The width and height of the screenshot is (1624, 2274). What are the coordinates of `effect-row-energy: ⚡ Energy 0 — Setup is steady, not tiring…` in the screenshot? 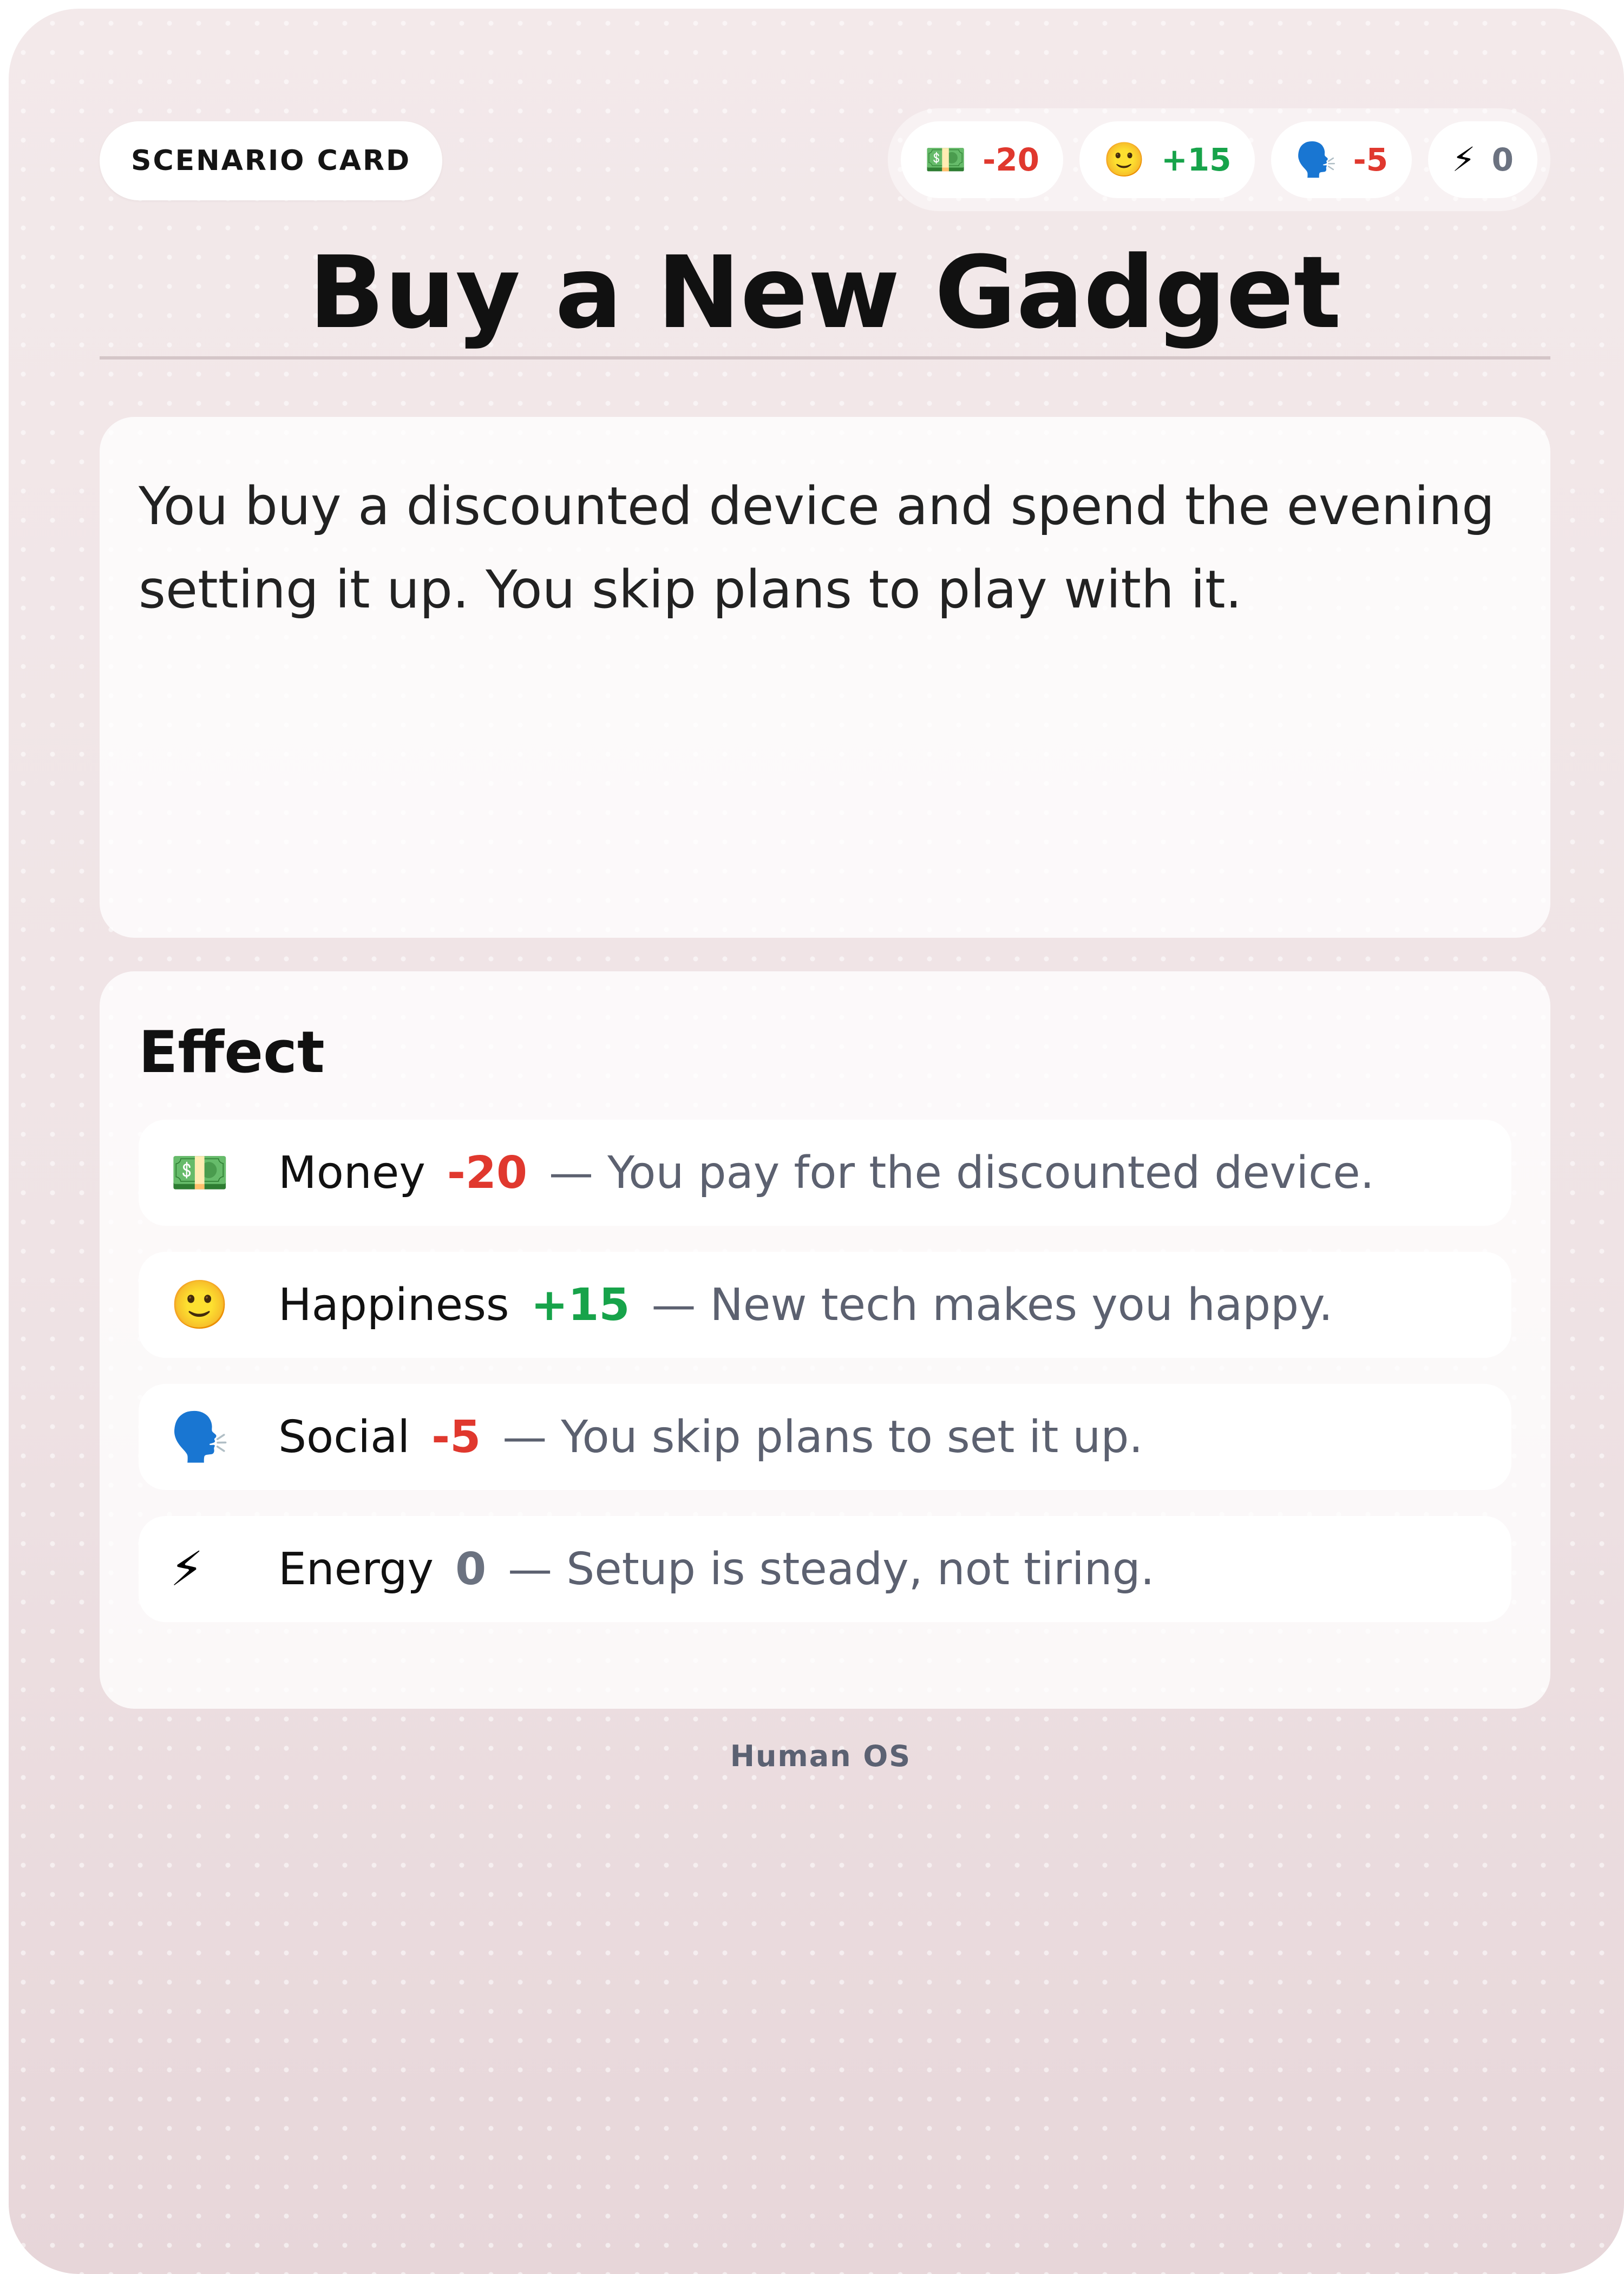 It's located at (825, 1569).